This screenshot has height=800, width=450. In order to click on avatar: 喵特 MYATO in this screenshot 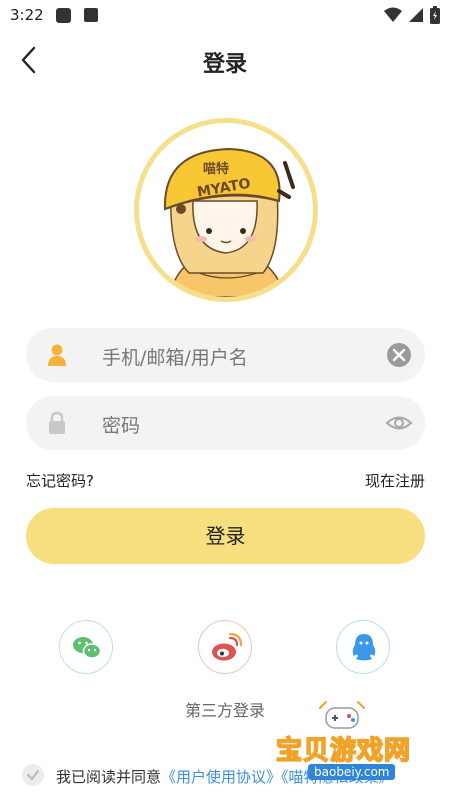, I will do `click(226, 210)`.